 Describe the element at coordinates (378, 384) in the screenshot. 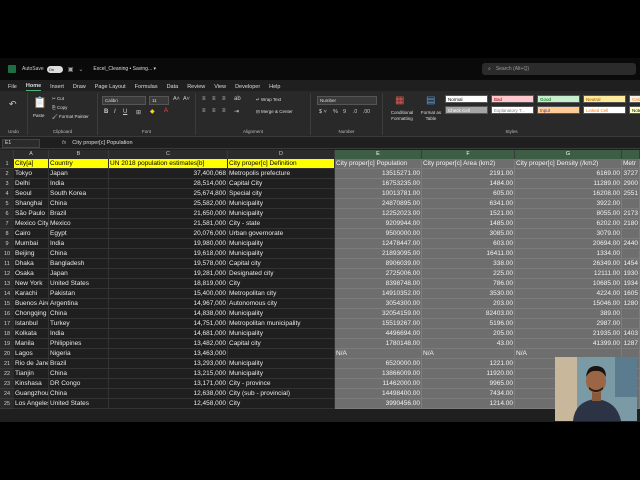

I see `cell: 11462000.00` at that location.